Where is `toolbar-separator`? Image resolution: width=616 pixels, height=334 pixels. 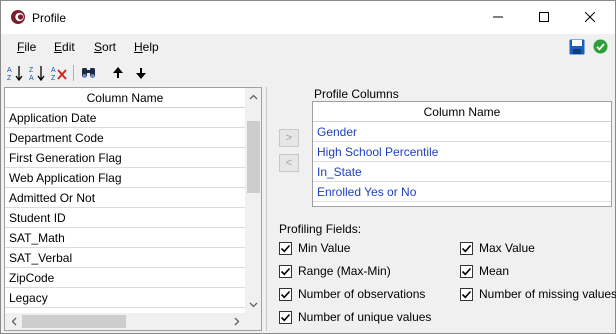 toolbar-separator is located at coordinates (73, 73).